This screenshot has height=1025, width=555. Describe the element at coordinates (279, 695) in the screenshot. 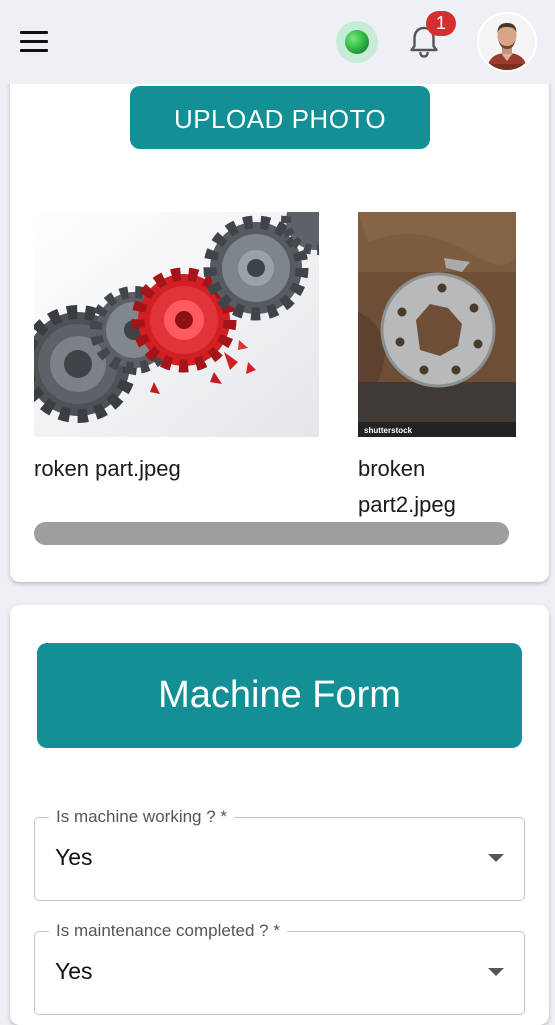

I see `form-title: Machine Form` at that location.